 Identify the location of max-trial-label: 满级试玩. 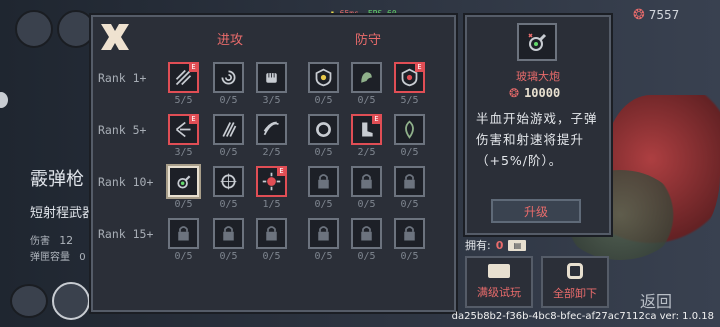
(499, 292).